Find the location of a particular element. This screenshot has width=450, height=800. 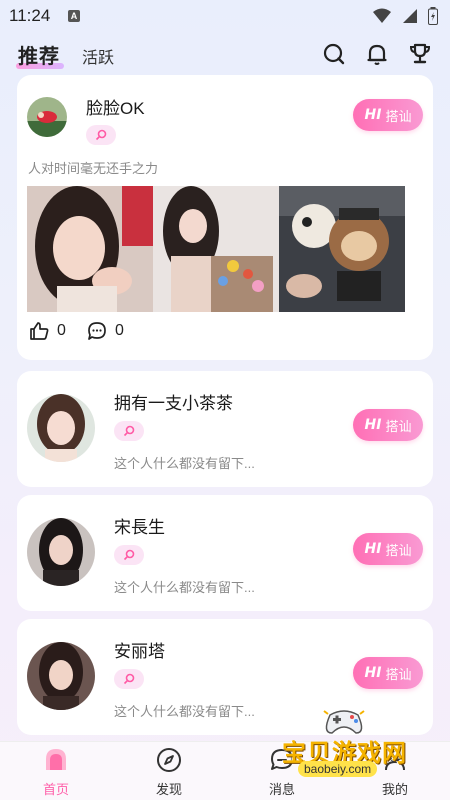

status-bar: 11:24 A is located at coordinates (225, 16).